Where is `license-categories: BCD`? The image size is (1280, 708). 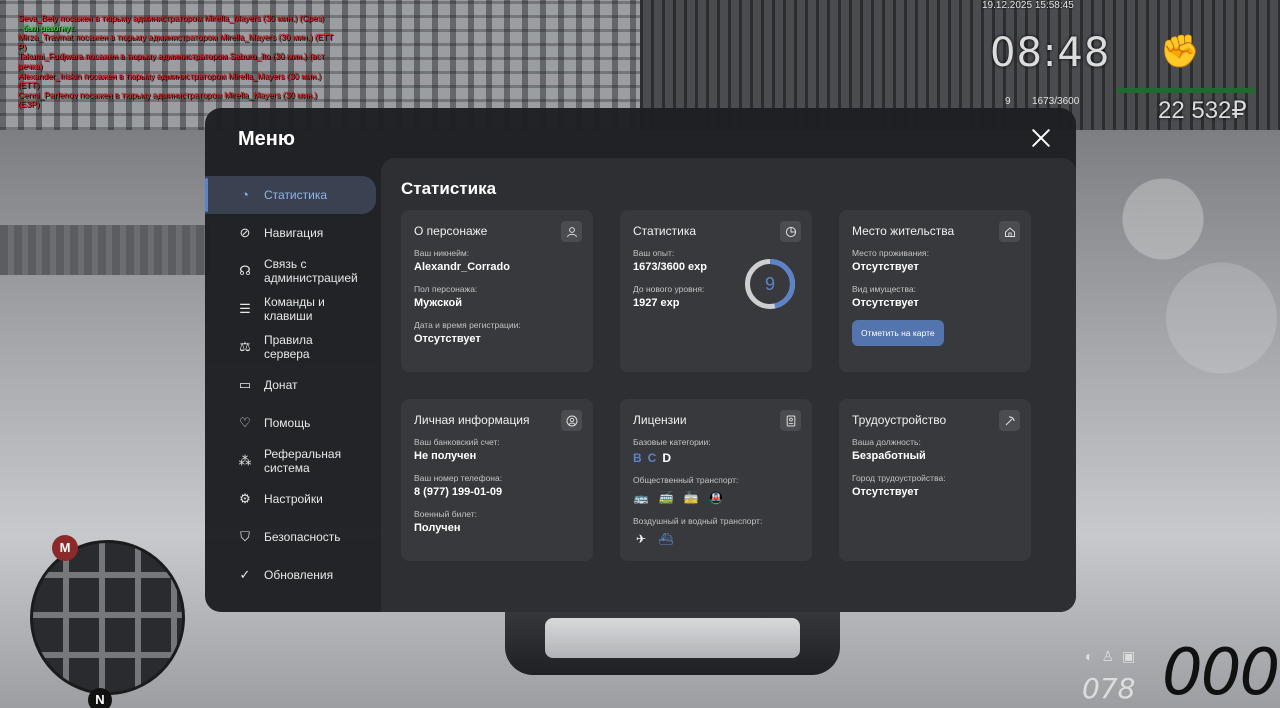
license-categories: BCD is located at coordinates (716, 458).